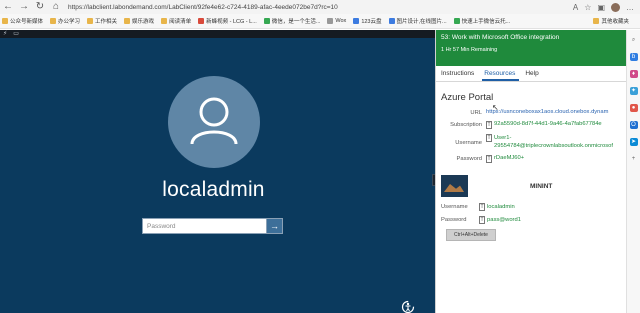  Describe the element at coordinates (633, 108) in the screenshot. I see `games-icon: ●` at that location.